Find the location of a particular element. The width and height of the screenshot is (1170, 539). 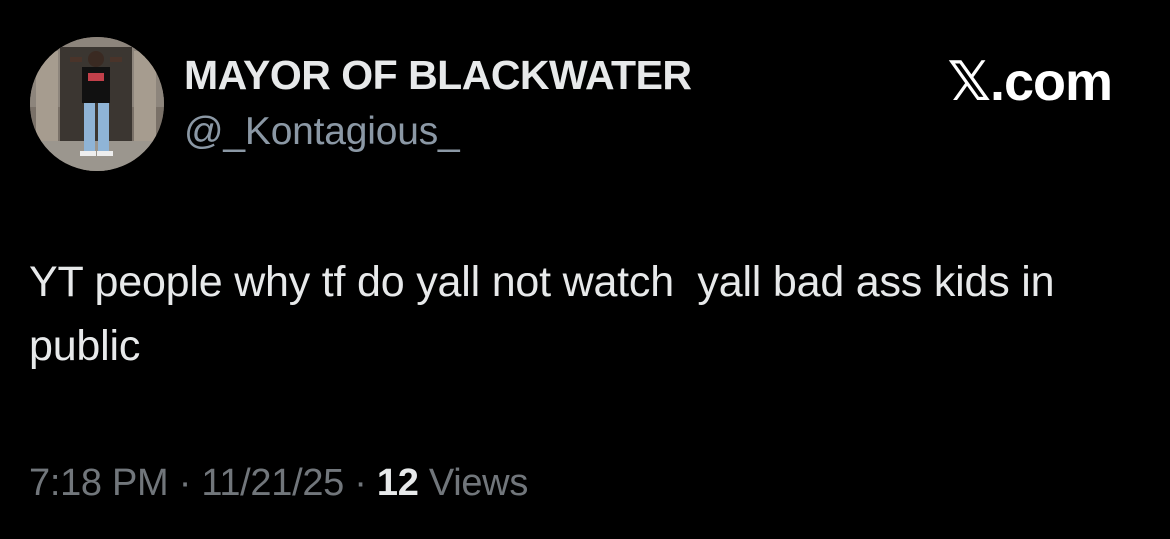

views-count: 12 is located at coordinates (398, 483).